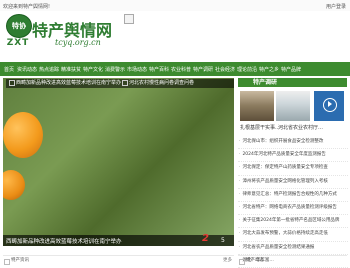 The width and height of the screenshot is (350, 268). I want to click on footer-more-link: 更多, so click(227, 260).